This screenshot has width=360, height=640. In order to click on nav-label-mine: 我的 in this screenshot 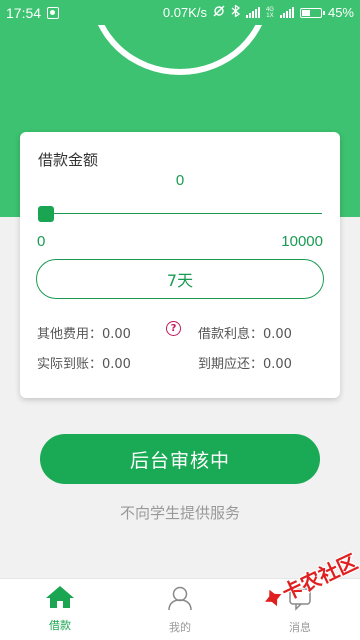, I will do `click(180, 627)`.